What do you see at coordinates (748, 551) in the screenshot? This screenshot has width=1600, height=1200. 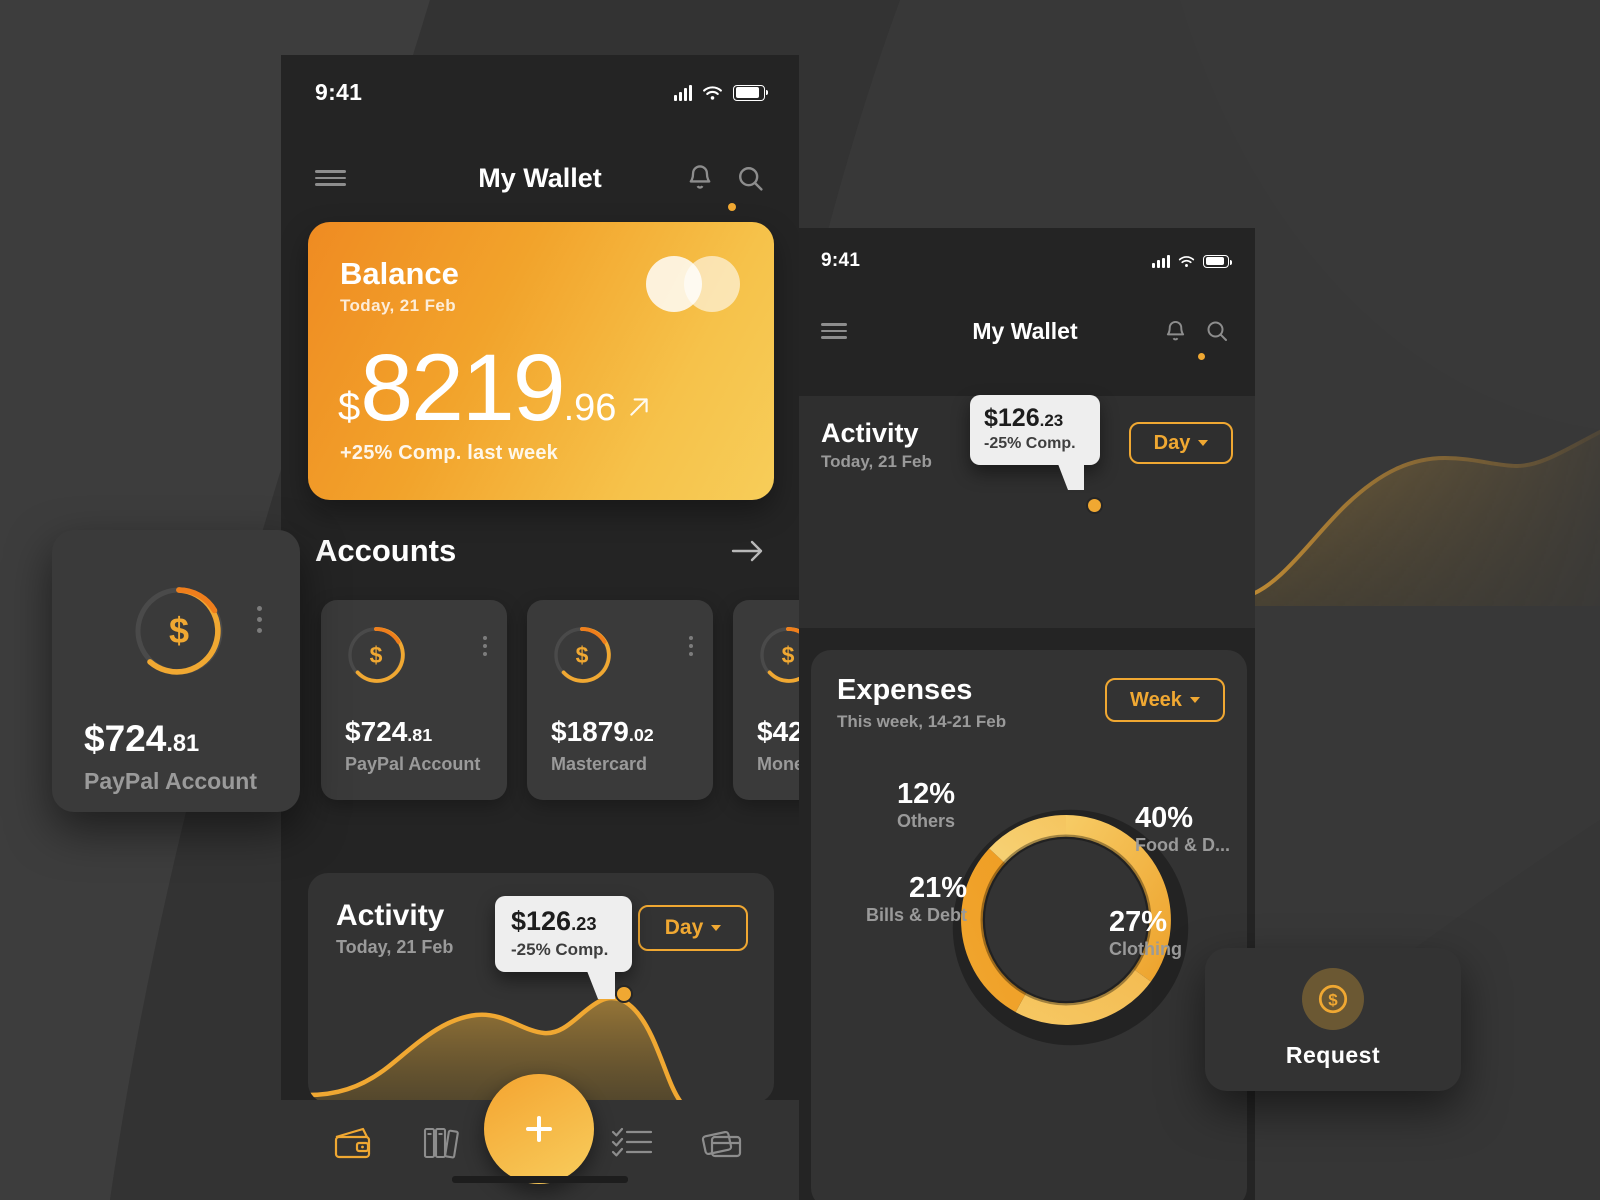 I see `arrow-right-icon` at bounding box center [748, 551].